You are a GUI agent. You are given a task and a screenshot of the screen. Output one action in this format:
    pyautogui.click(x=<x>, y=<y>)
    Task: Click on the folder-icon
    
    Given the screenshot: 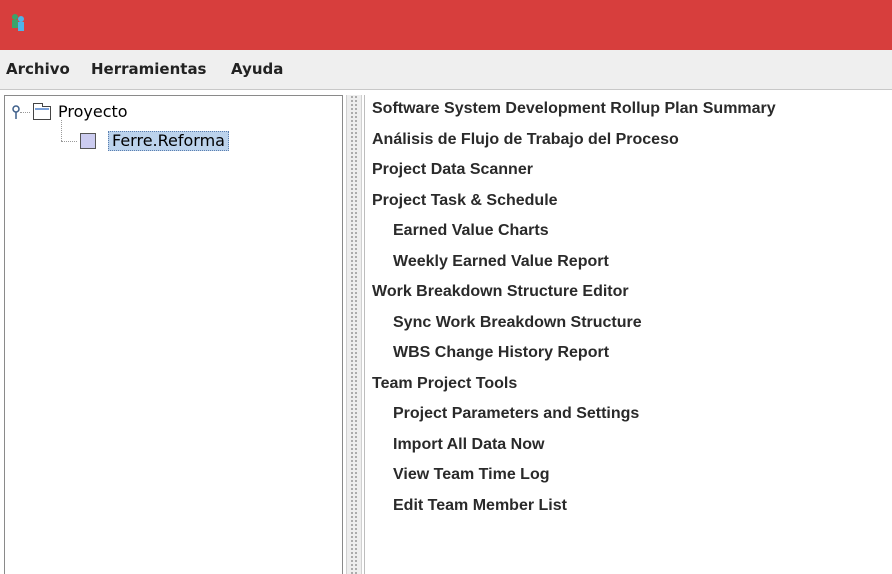 What is the action you would take?
    pyautogui.click(x=42, y=111)
    